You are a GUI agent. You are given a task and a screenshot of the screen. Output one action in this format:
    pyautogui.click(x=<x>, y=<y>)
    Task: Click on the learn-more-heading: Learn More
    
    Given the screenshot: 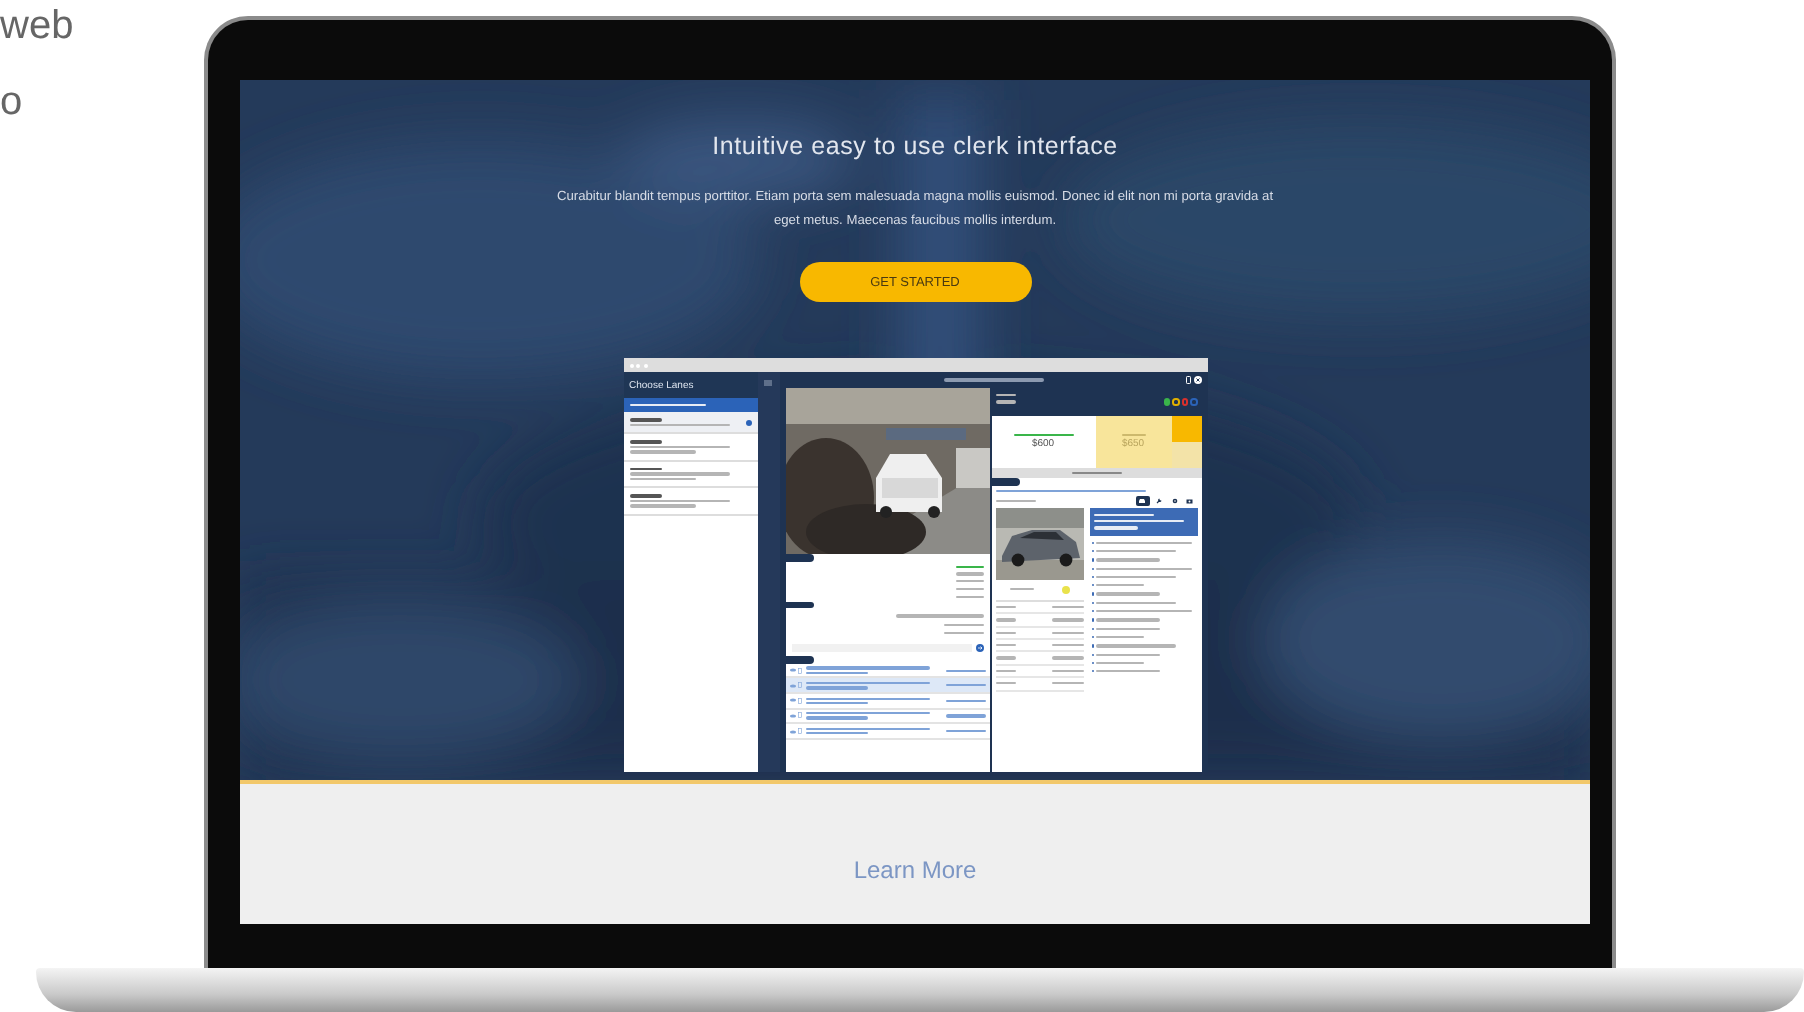 What is the action you would take?
    pyautogui.click(x=915, y=870)
    